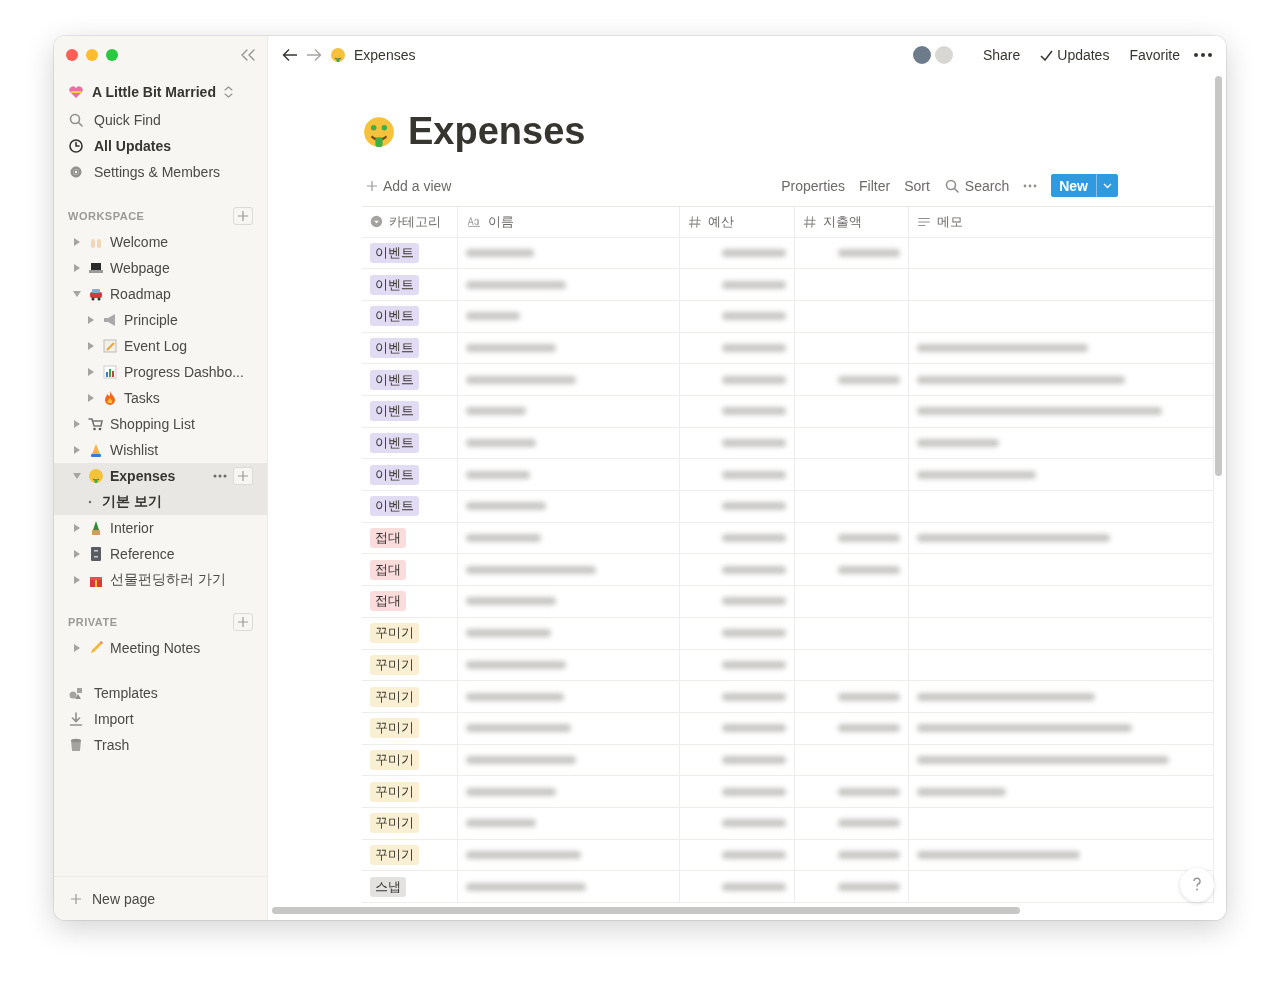 This screenshot has width=1280, height=991. Describe the element at coordinates (385, 55) in the screenshot. I see `breadcrumb: Expenses` at that location.